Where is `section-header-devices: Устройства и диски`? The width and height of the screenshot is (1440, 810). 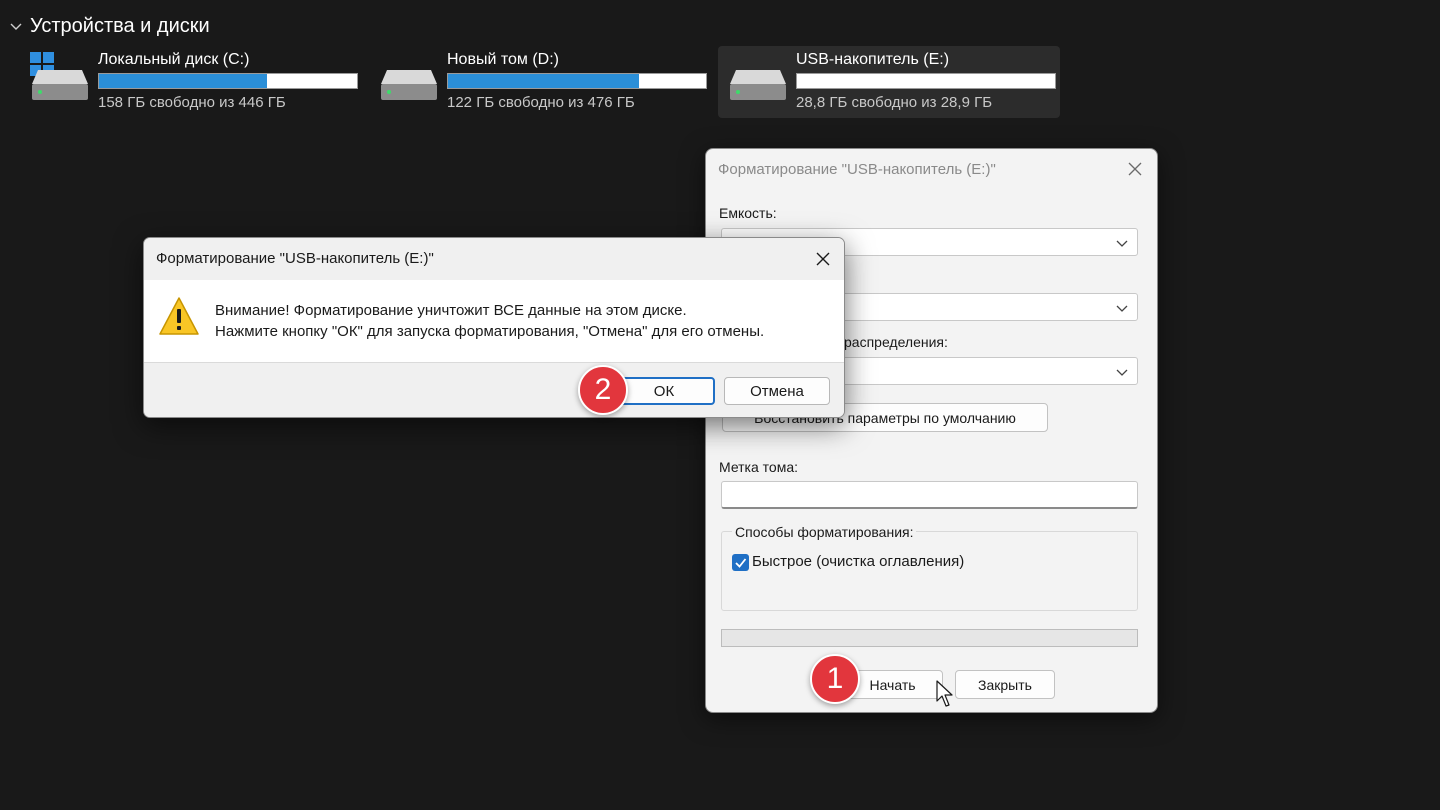
section-header-devices: Устройства и диски is located at coordinates (109, 26).